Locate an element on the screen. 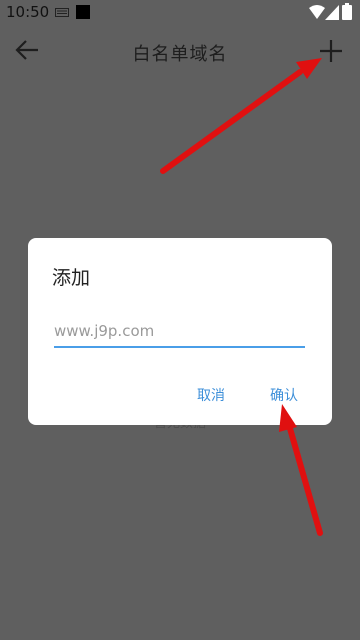 The height and width of the screenshot is (640, 360). wifi-icon is located at coordinates (317, 12).